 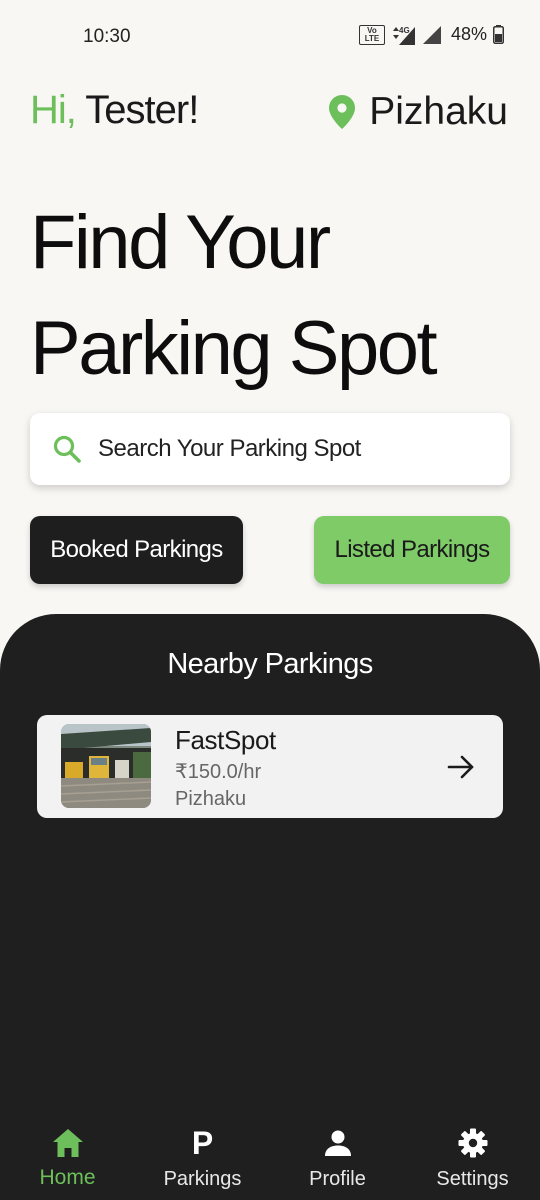 I want to click on volte-icon: Vo LTE, so click(x=371, y=34).